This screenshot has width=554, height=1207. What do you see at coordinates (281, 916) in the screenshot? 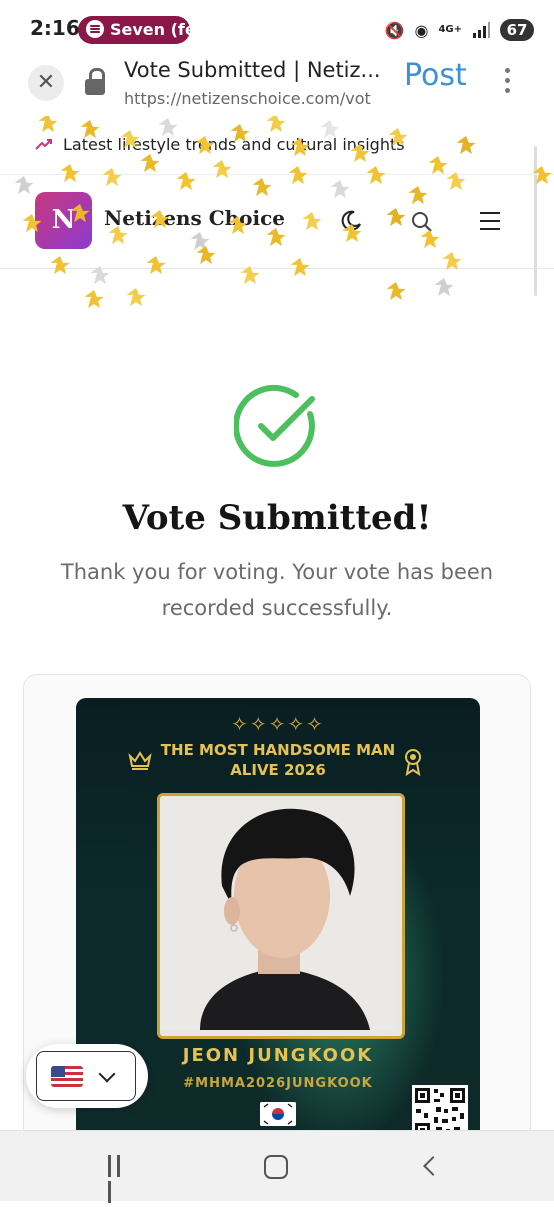
I see `nominee-photo` at bounding box center [281, 916].